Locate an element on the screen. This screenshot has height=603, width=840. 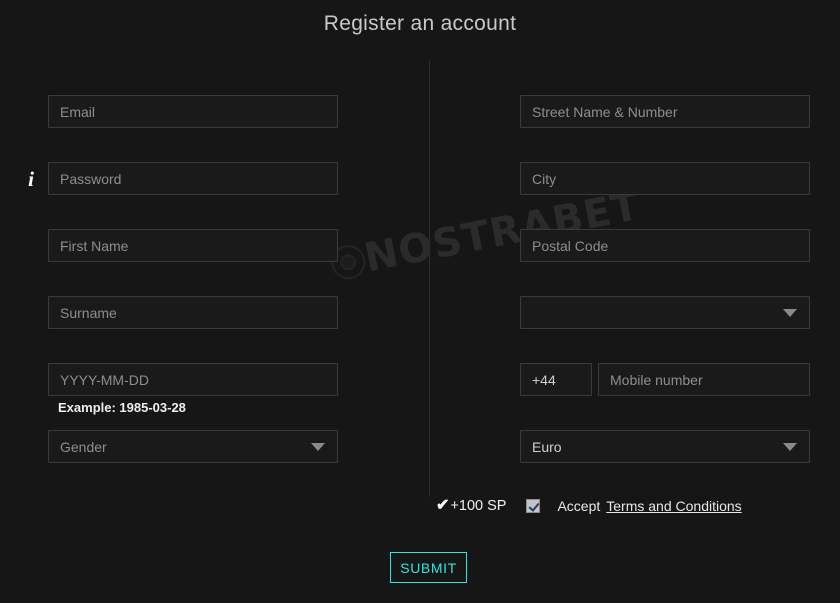
email-input: Email is located at coordinates (193, 111).